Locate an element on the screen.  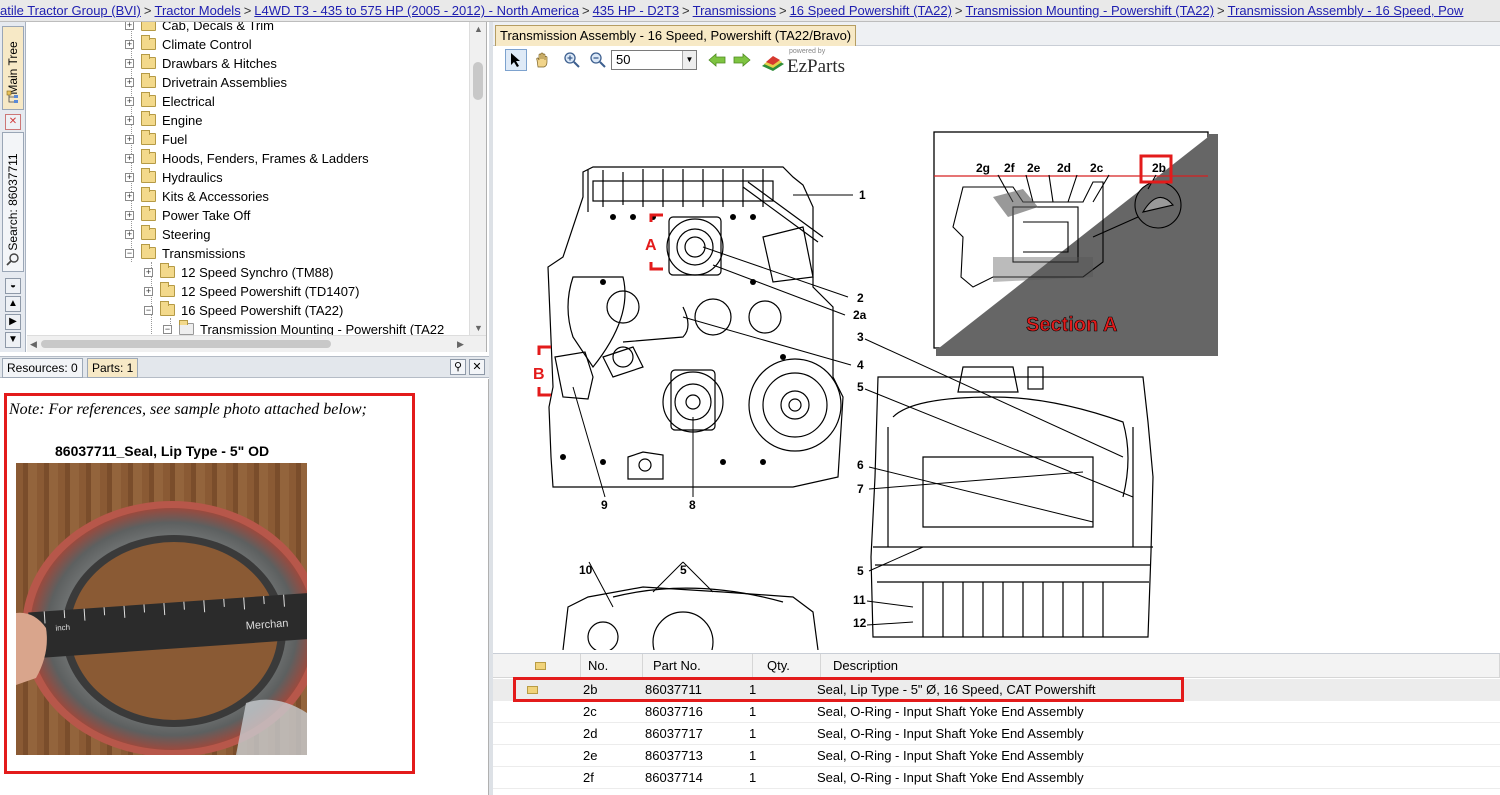
breadcrumb-link: Transmissions is located at coordinates (734, 10).